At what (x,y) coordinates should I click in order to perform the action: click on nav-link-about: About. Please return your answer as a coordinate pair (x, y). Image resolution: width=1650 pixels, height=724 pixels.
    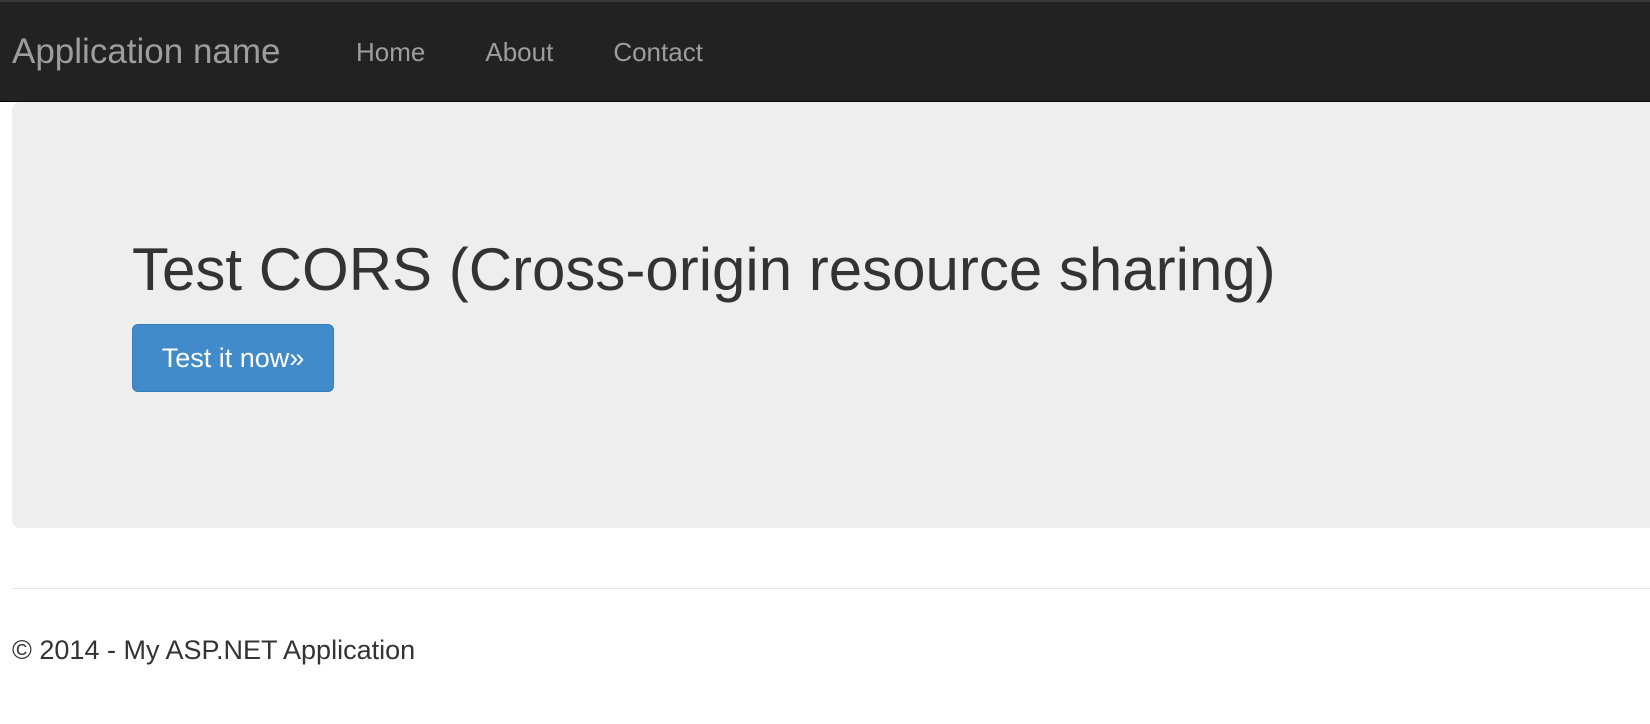
    Looking at the image, I should click on (519, 52).